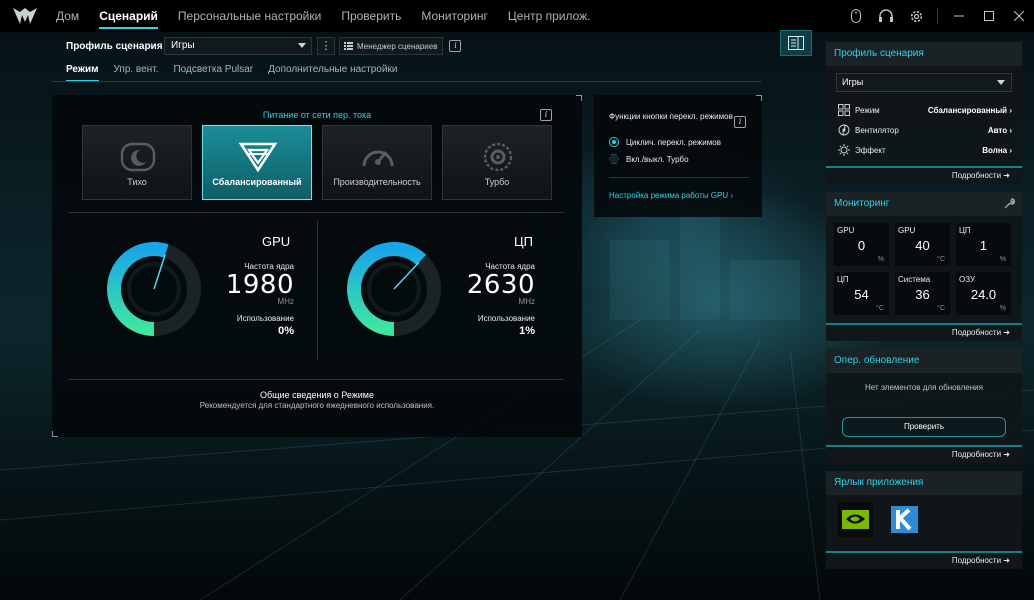 This screenshot has height=600, width=1034. Describe the element at coordinates (285, 301) in the screenshot. I see `gpu-freq-unit: MHz` at that location.